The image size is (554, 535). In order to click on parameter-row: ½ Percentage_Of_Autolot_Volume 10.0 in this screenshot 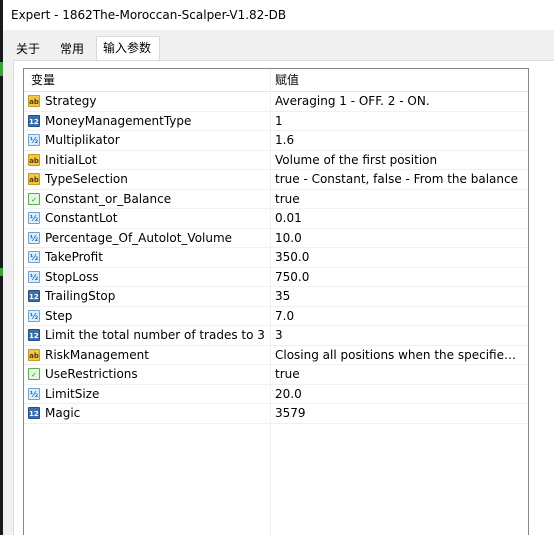, I will do `click(276, 238)`.